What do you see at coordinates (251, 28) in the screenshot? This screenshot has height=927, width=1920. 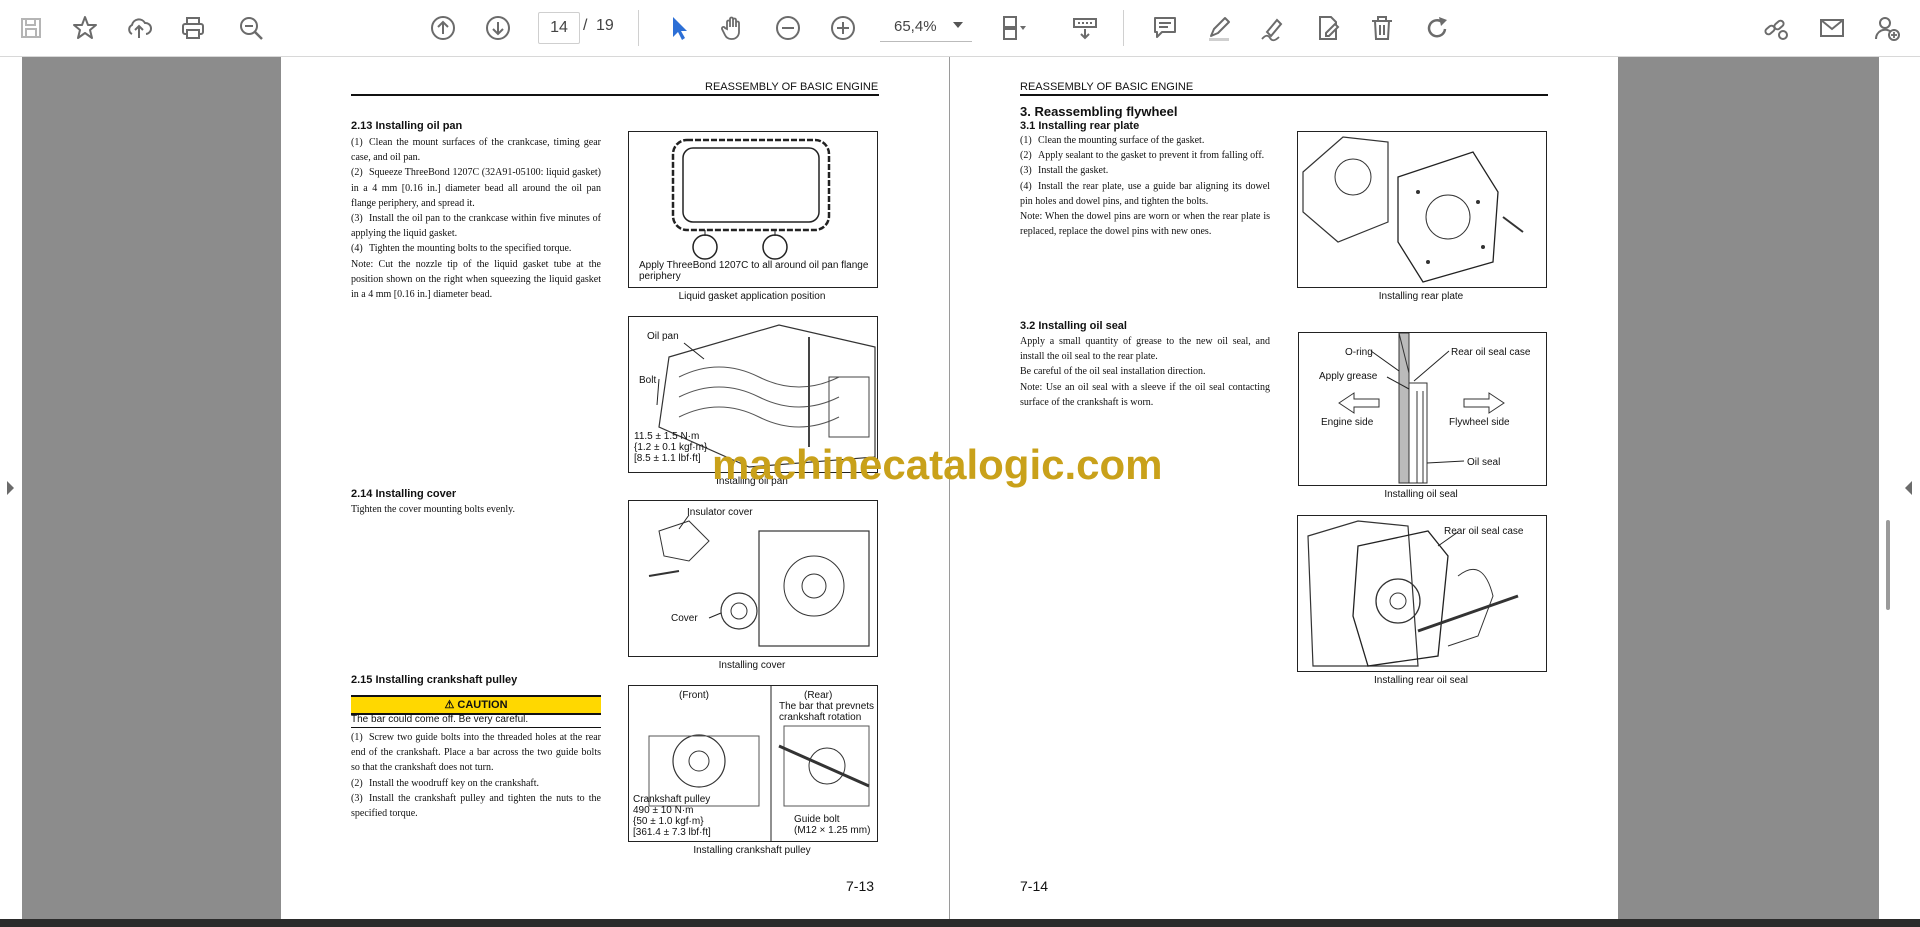 I see `zoom-out-search-icon` at bounding box center [251, 28].